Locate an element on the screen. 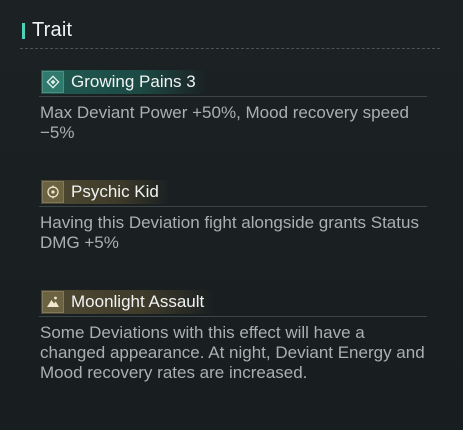 This screenshot has width=463, height=430. trait-tag: Growing Pains 3 is located at coordinates (123, 82).